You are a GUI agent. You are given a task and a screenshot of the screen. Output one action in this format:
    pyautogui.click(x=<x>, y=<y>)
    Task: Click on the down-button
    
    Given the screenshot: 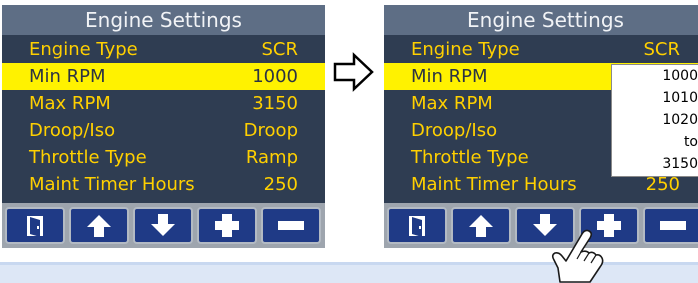 What is the action you would take?
    pyautogui.click(x=163, y=225)
    